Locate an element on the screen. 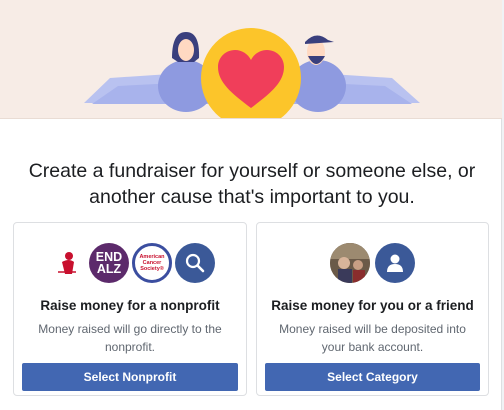  person-icon is located at coordinates (395, 263).